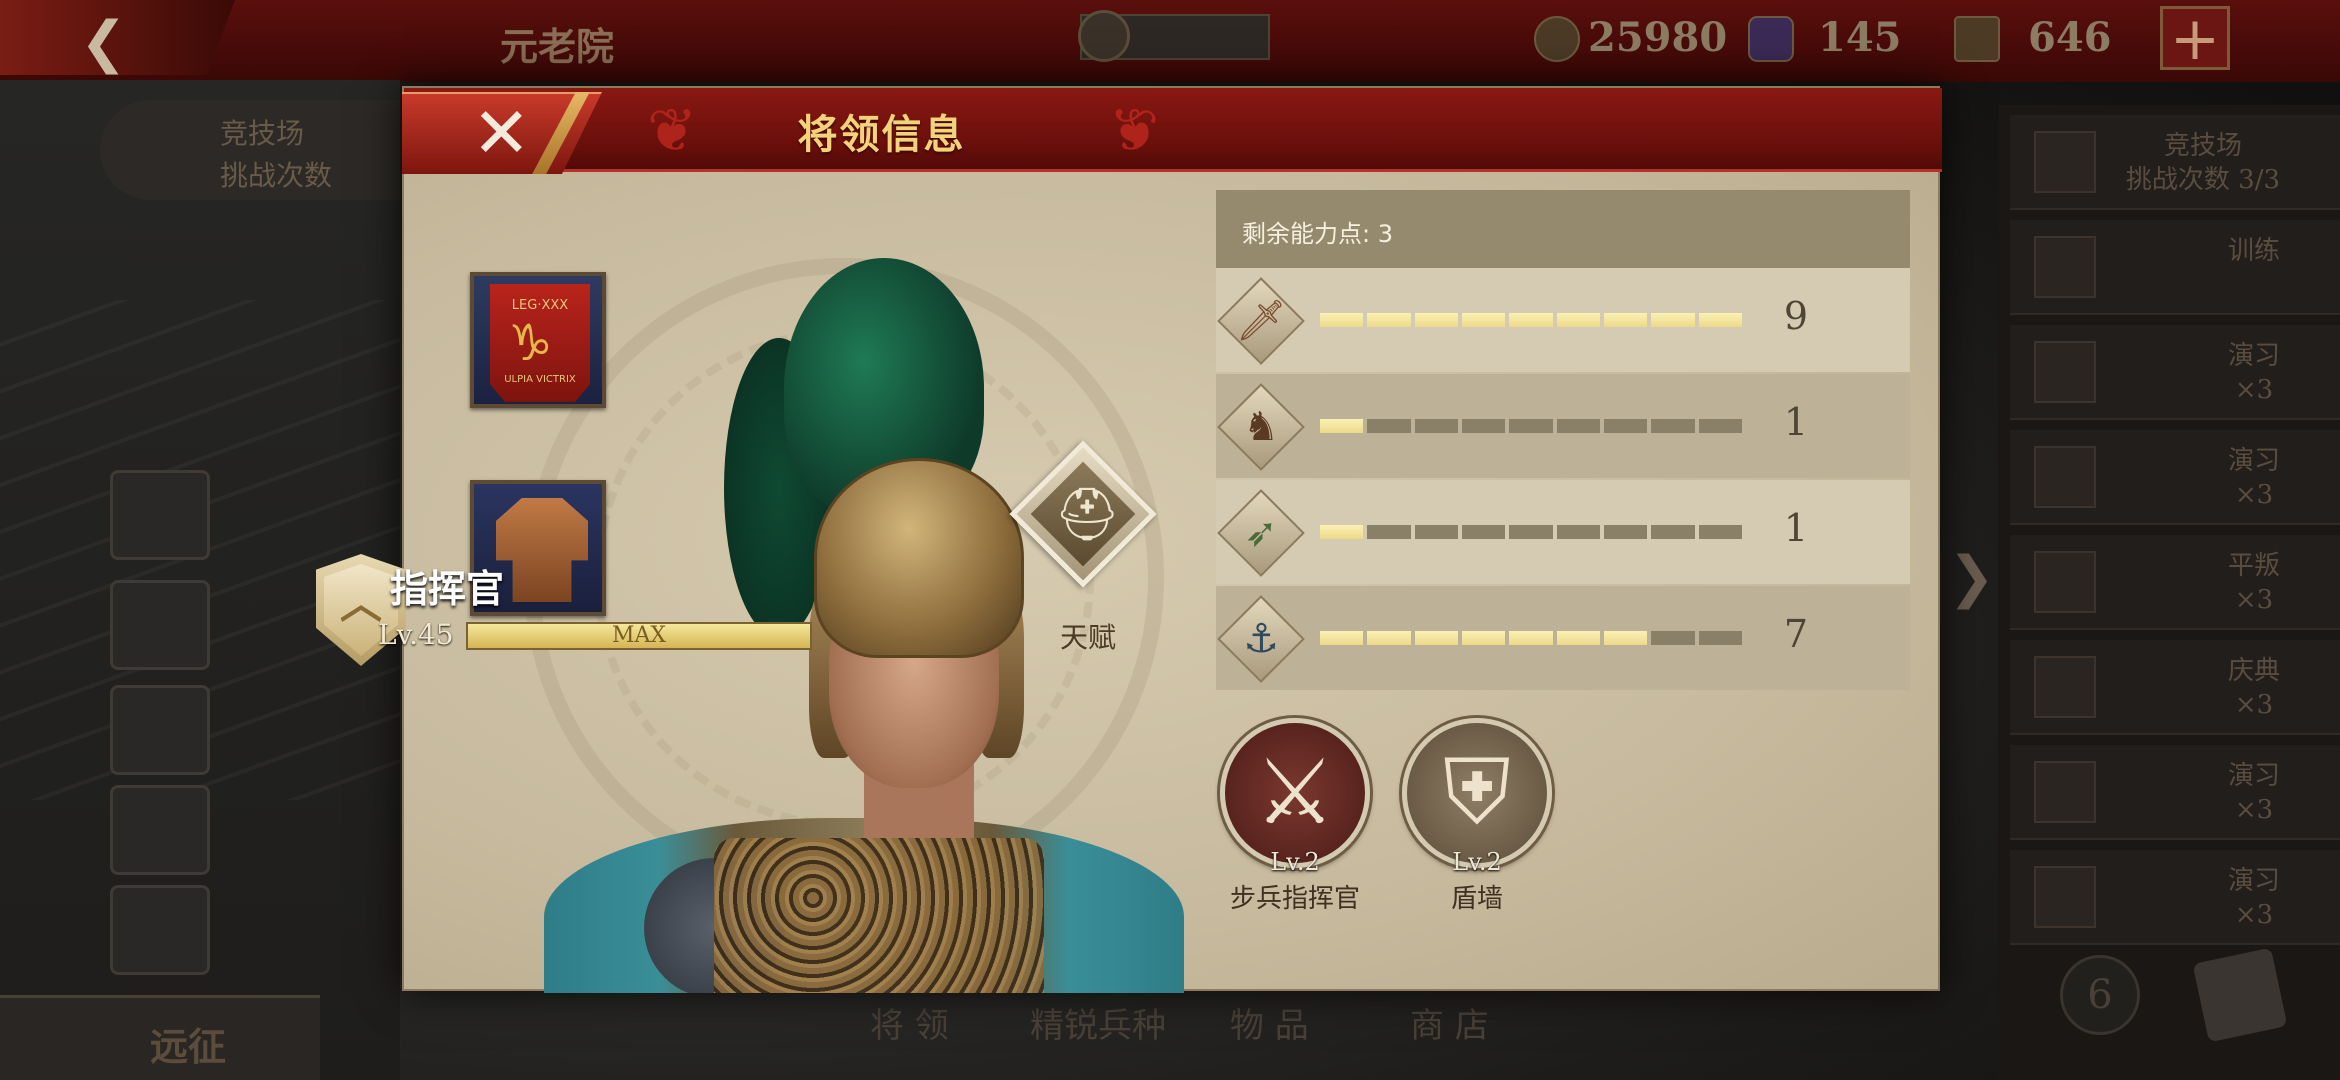  Describe the element at coordinates (1796, 634) in the screenshot. I see `stat-value: 7` at that location.